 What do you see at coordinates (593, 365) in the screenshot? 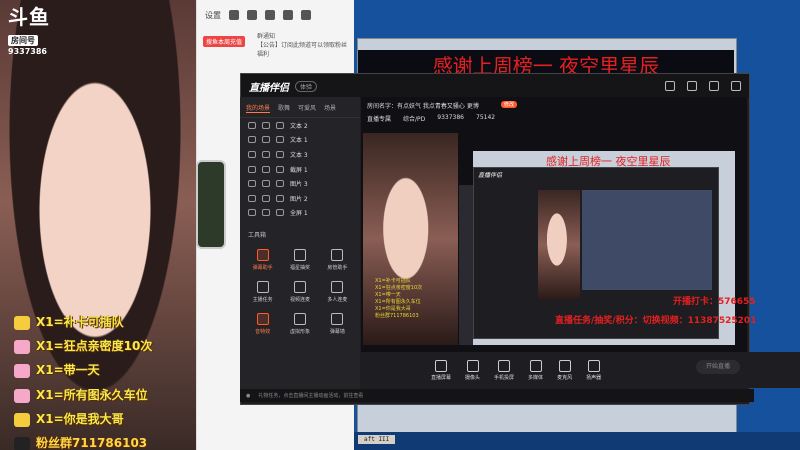
I see `speaker-icon` at bounding box center [593, 365].